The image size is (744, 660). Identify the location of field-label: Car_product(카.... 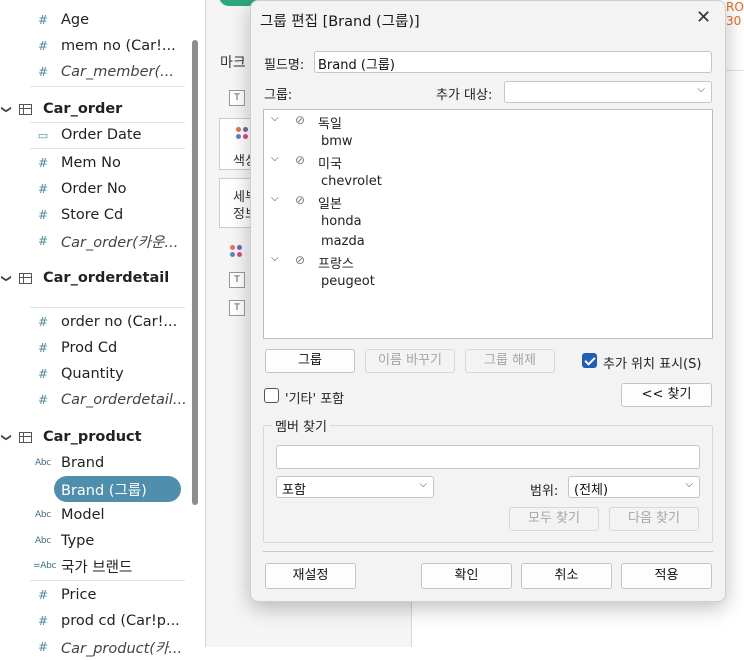
(122, 648).